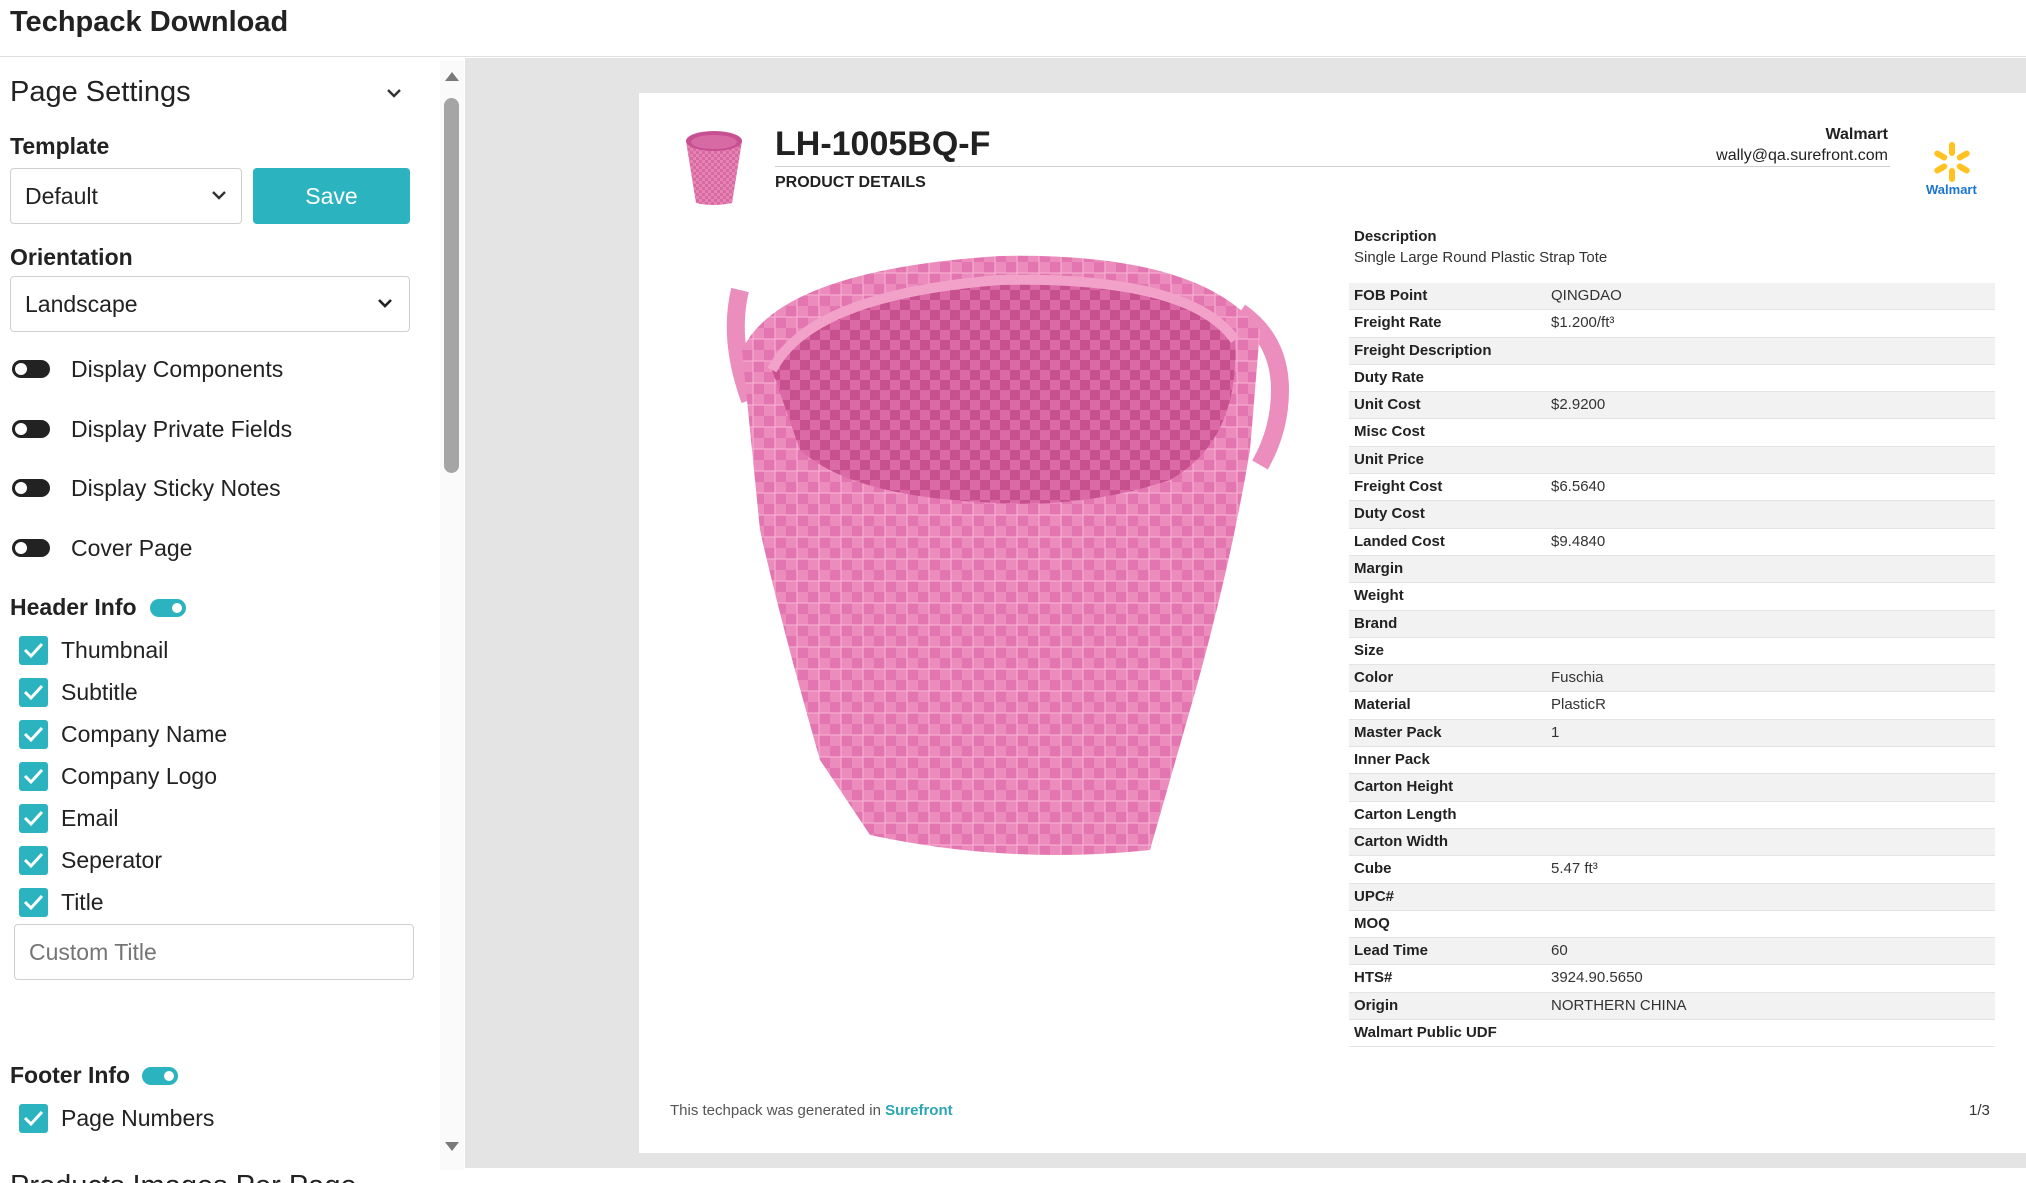 The height and width of the screenshot is (1183, 2026). I want to click on table-row: Master Pack 1, so click(1672, 733).